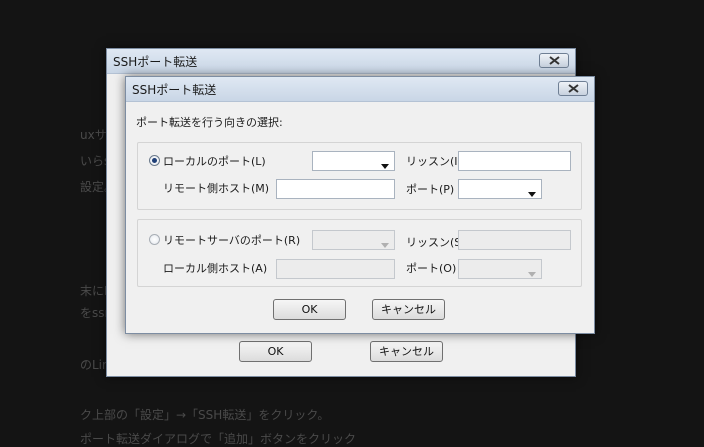 This screenshot has height=447, width=704. Describe the element at coordinates (360, 89) in the screenshot. I see `dialog-titlebar: SSHポート転送` at that location.